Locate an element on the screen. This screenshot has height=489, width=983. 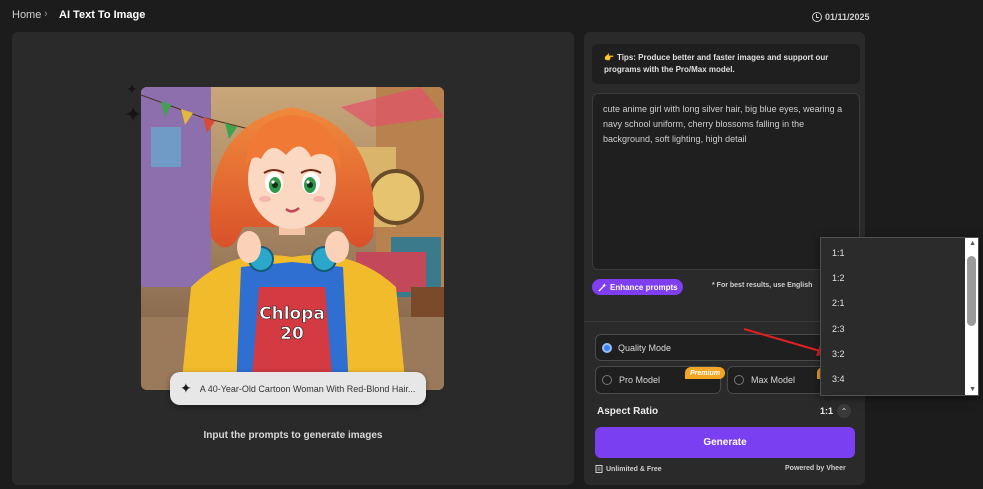
date-display: 01/11/2025 is located at coordinates (841, 17).